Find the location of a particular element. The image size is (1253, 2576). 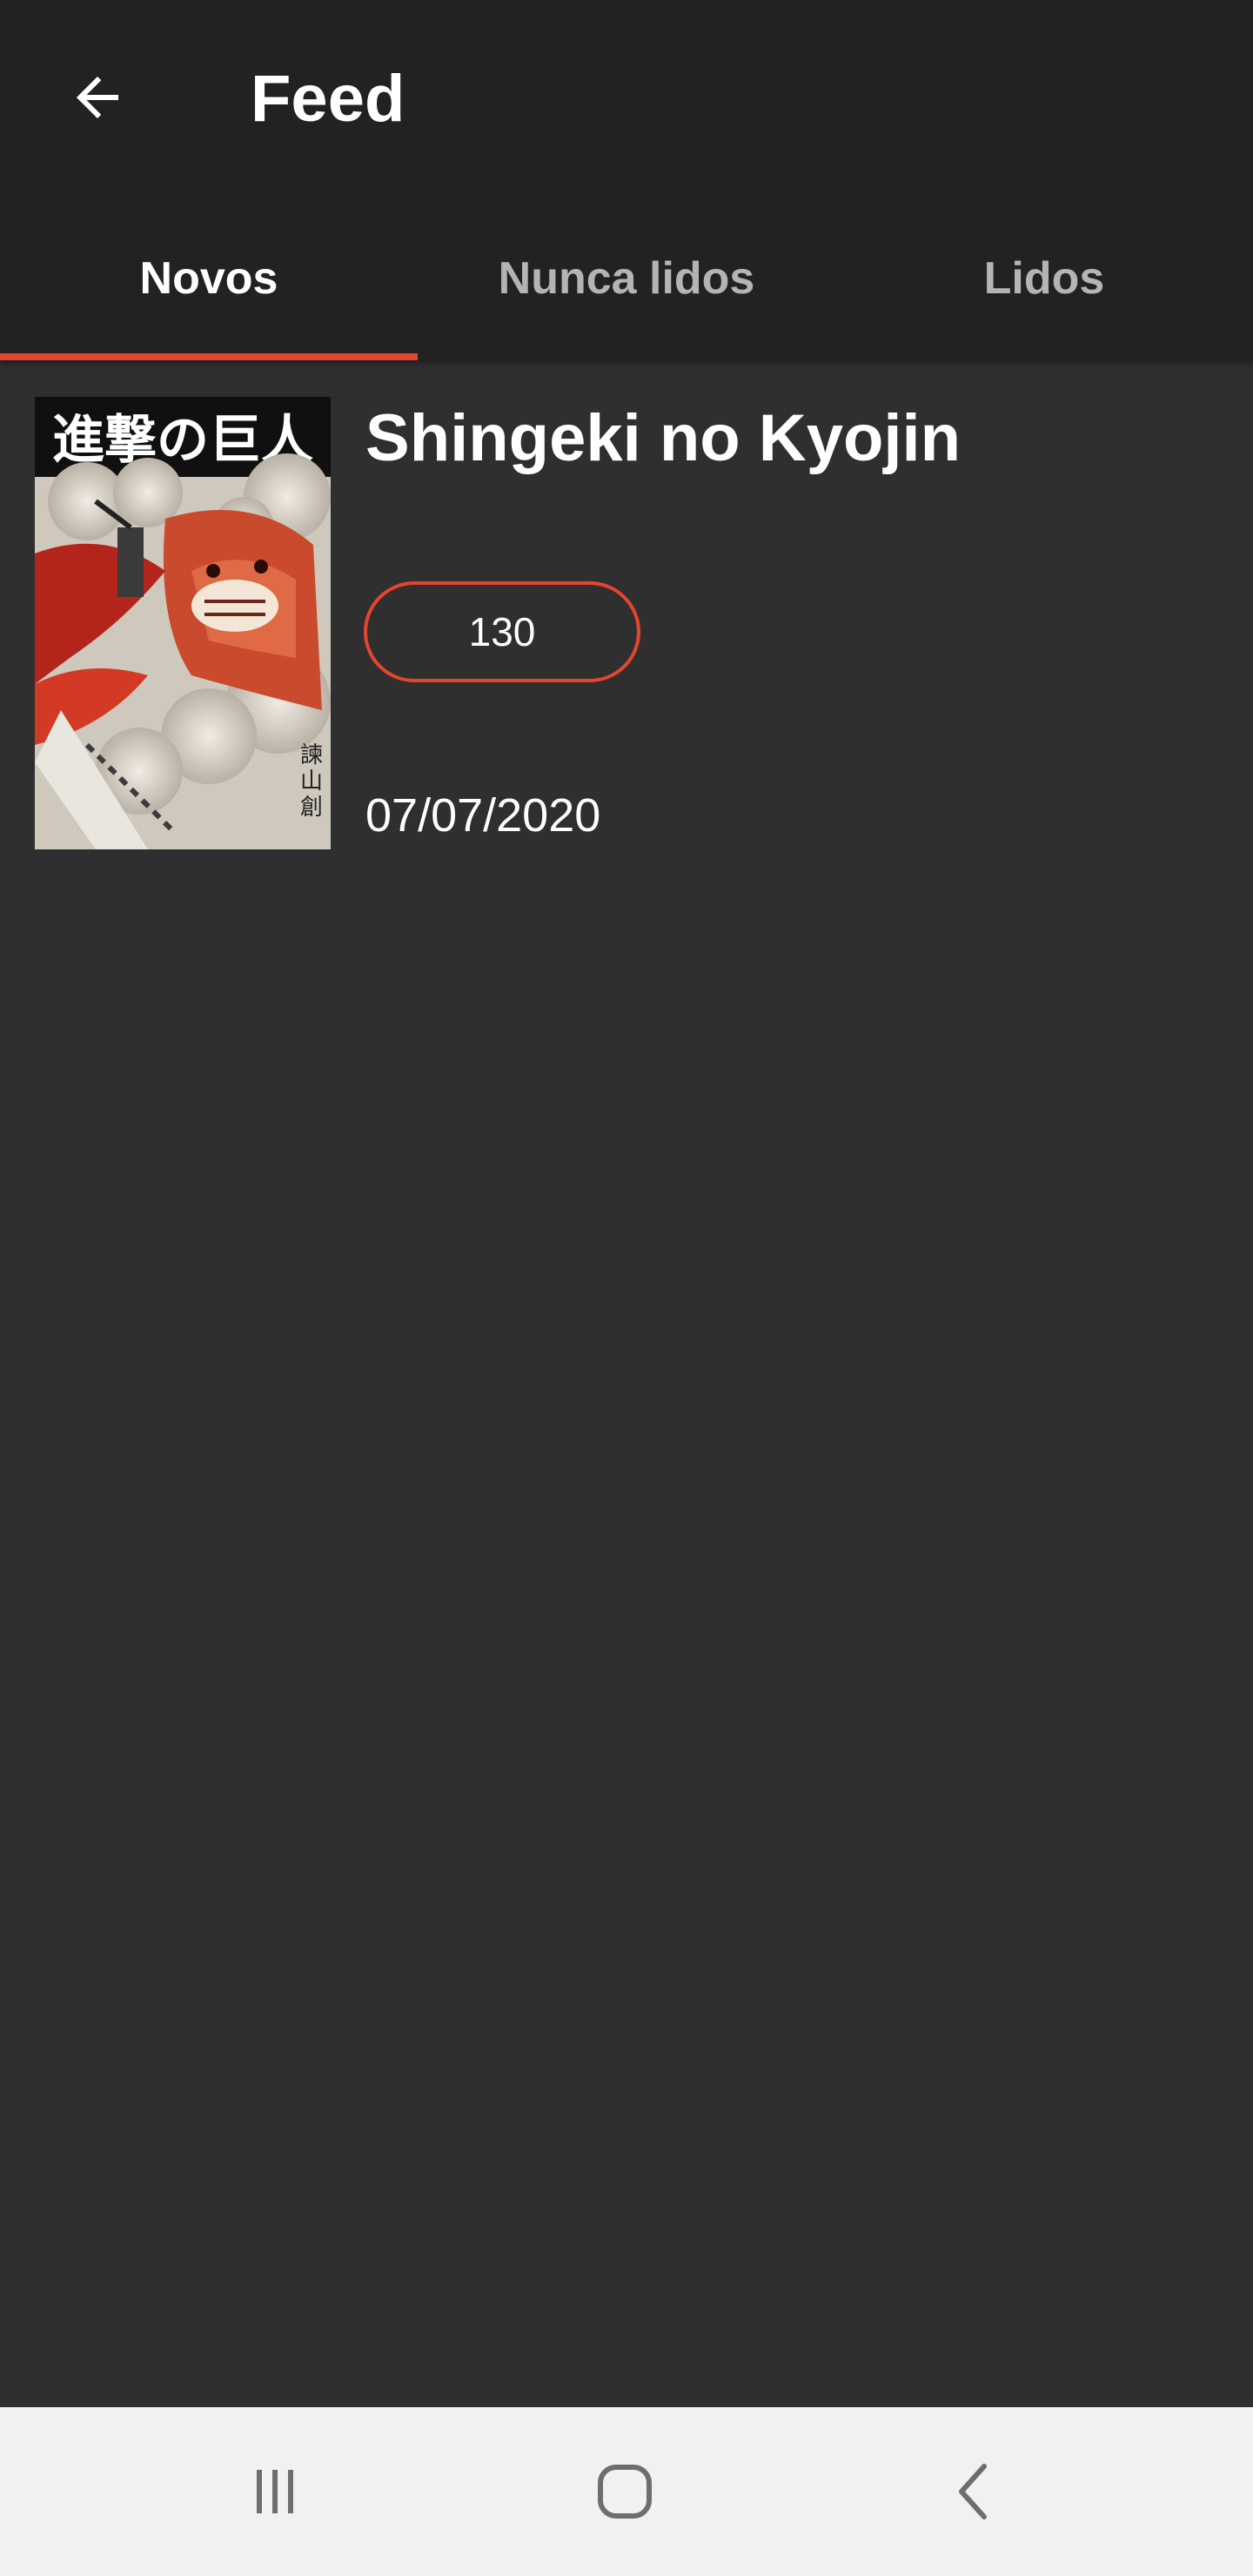

back-chevron-icon is located at coordinates (973, 2492).